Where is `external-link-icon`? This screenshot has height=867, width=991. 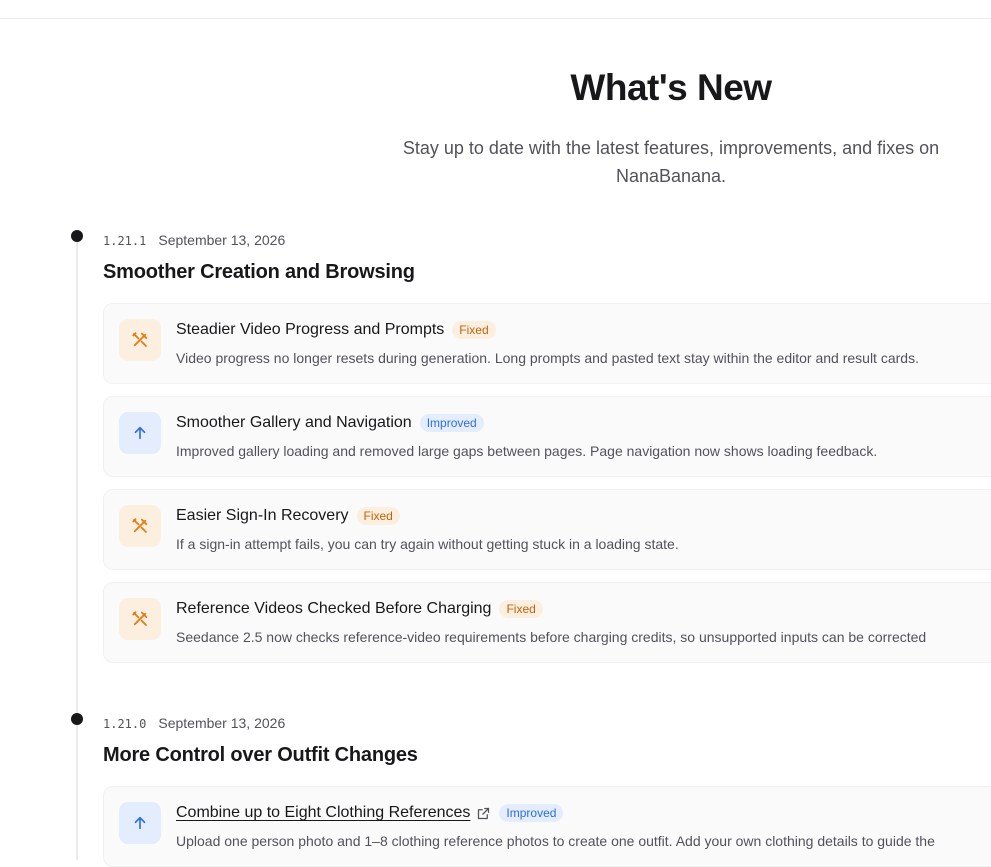 external-link-icon is located at coordinates (483, 813).